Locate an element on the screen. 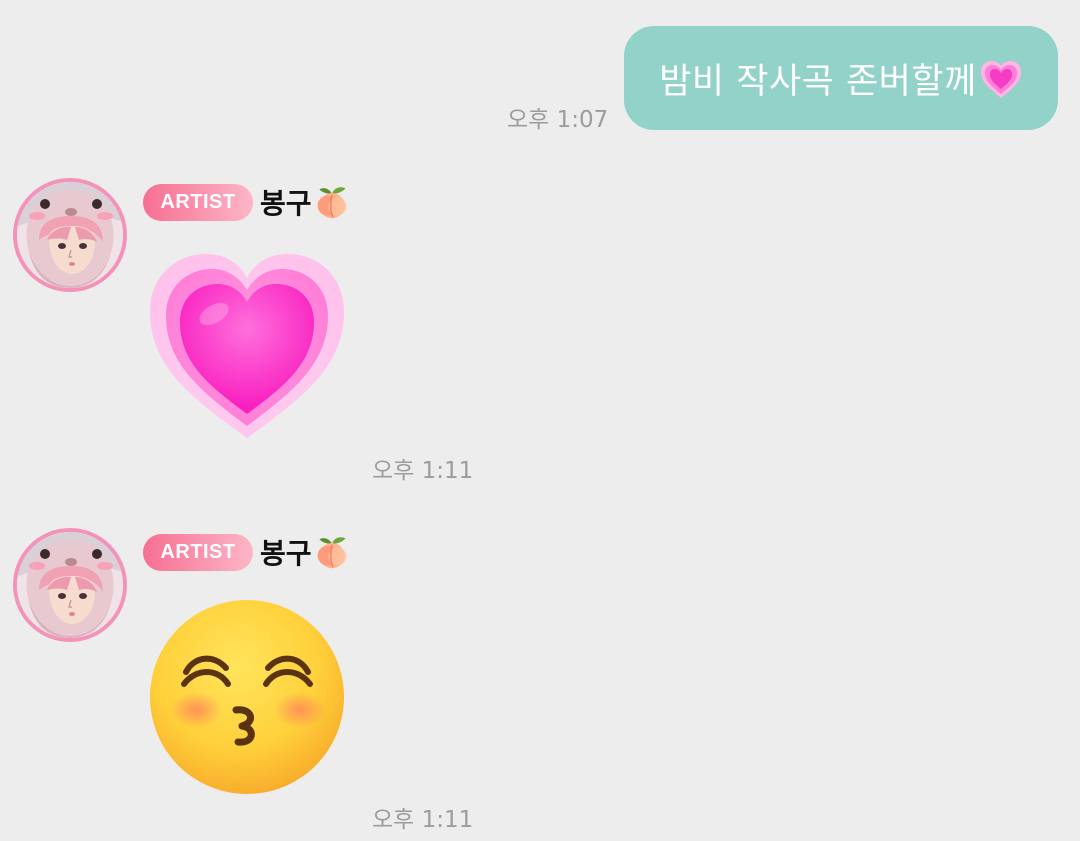 The height and width of the screenshot is (841, 1080). kissing-face-sticker is located at coordinates (247, 697).